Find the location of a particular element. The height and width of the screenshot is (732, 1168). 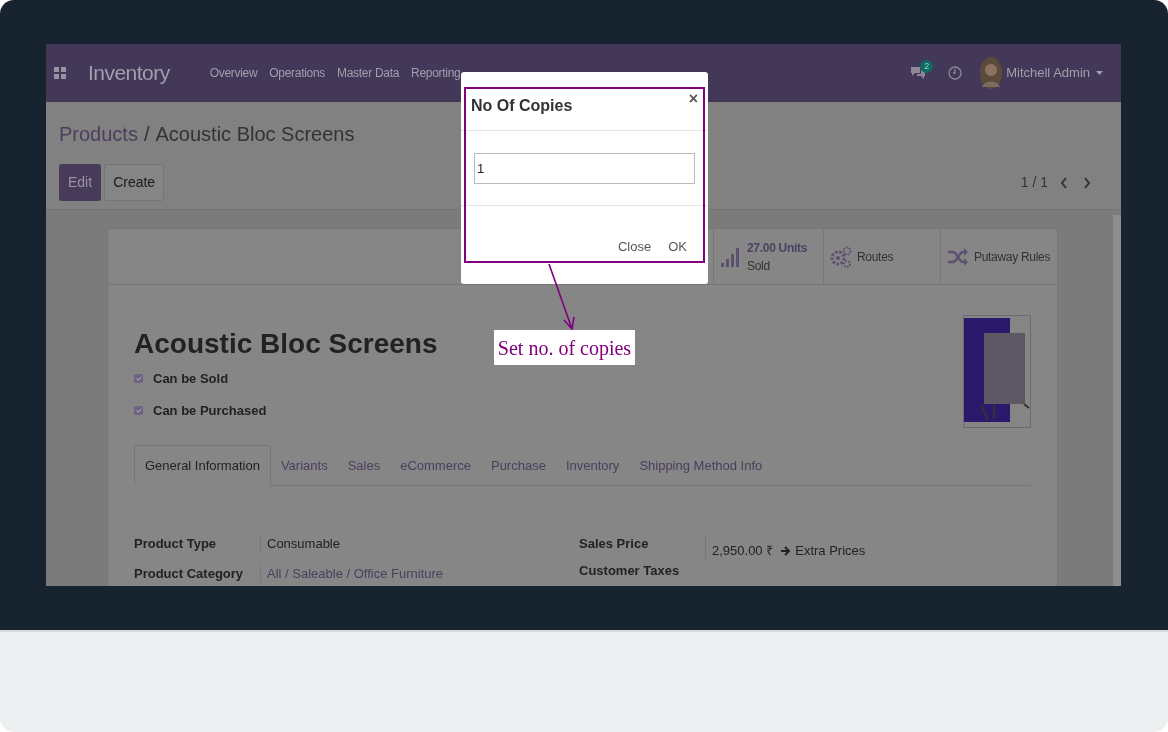

clock-icon is located at coordinates (955, 73).